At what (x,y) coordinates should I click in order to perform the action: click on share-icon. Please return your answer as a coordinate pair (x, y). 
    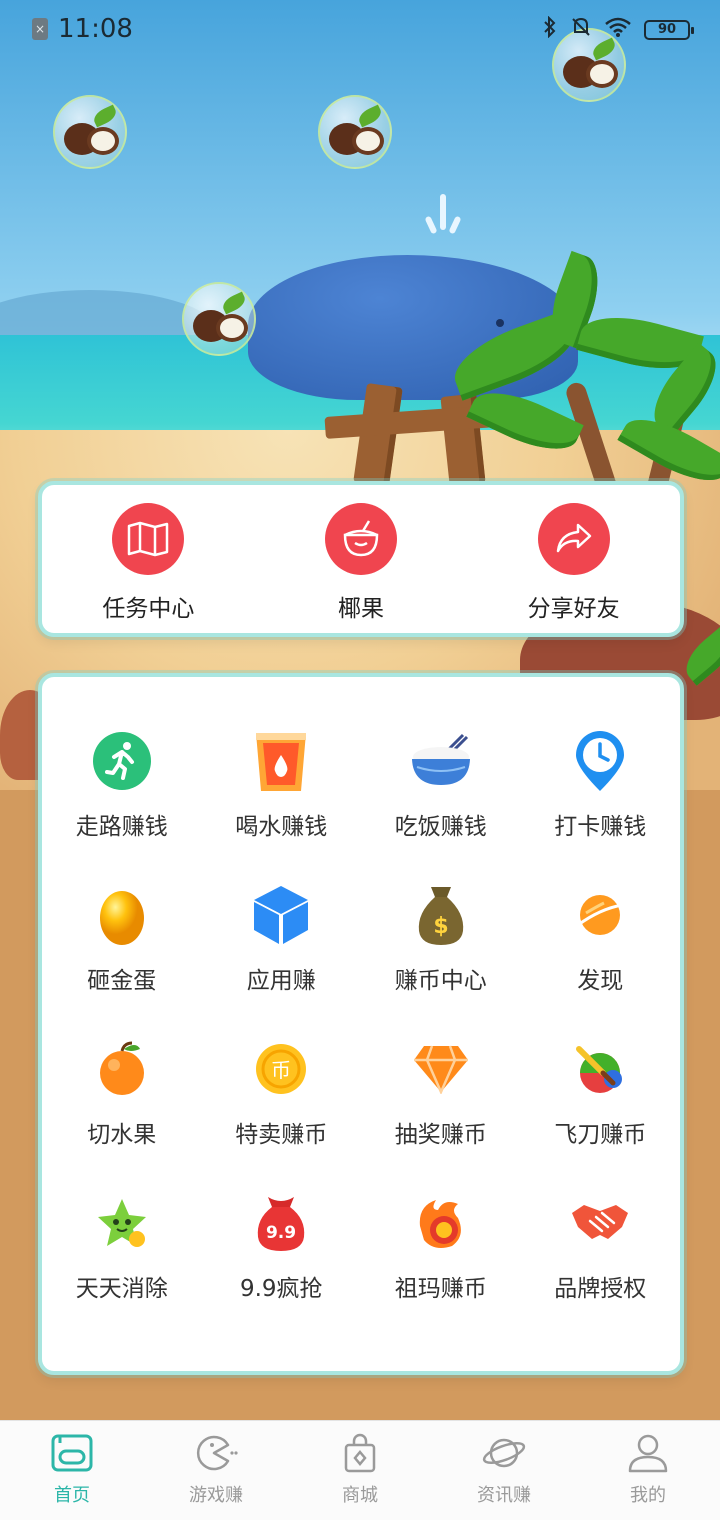
    Looking at the image, I should click on (573, 539).